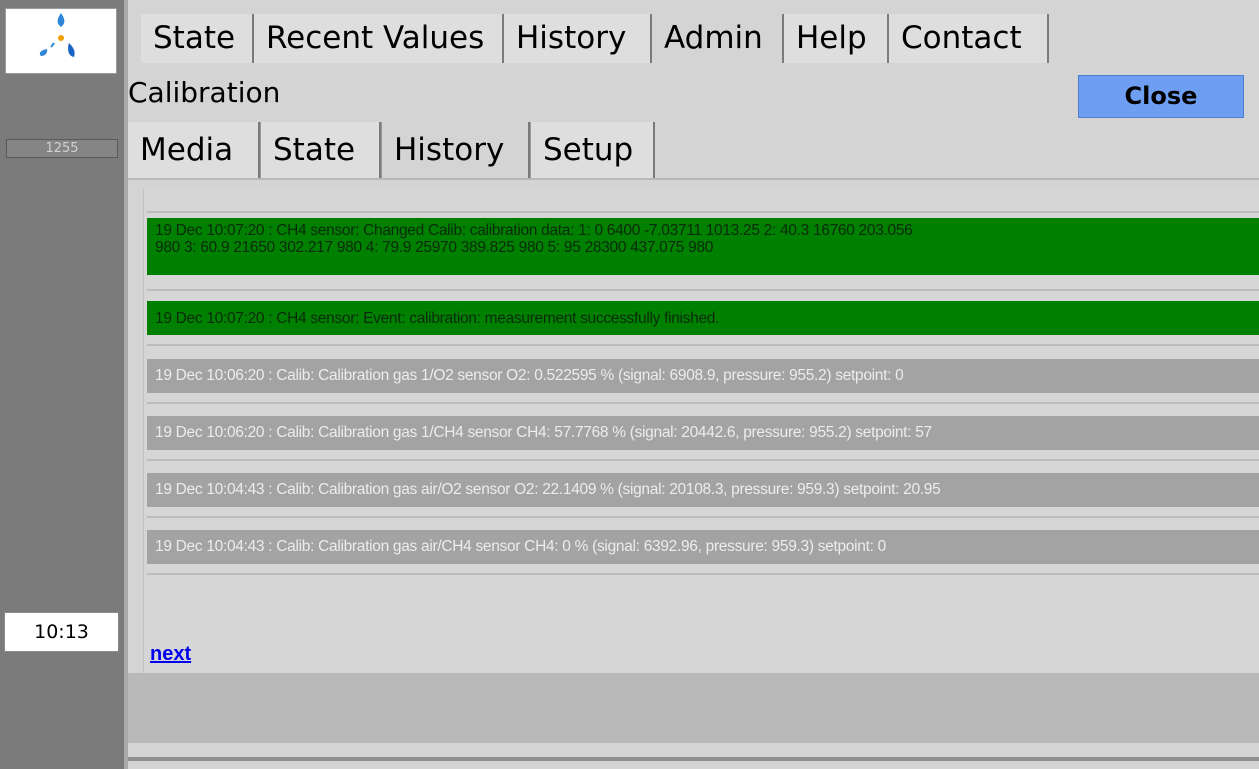  Describe the element at coordinates (62, 148) in the screenshot. I see `counter-display: 1255` at that location.